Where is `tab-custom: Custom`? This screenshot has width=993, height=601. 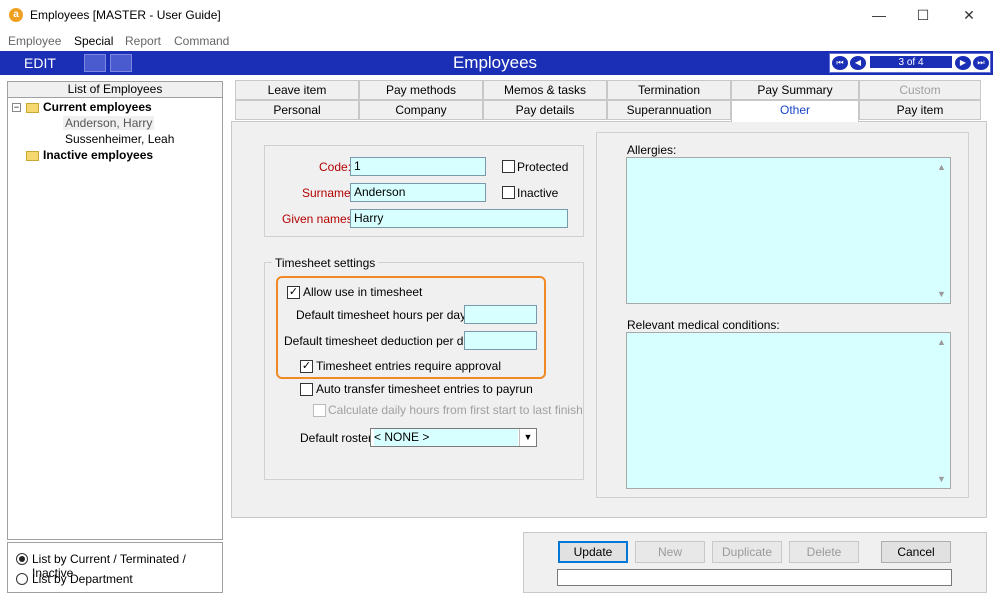 tab-custom: Custom is located at coordinates (920, 90).